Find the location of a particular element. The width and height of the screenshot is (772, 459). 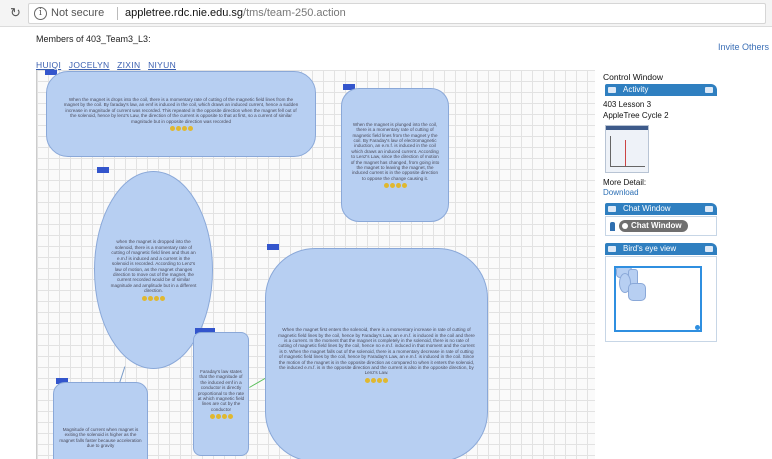

chat-bubble-icon is located at coordinates (625, 226).